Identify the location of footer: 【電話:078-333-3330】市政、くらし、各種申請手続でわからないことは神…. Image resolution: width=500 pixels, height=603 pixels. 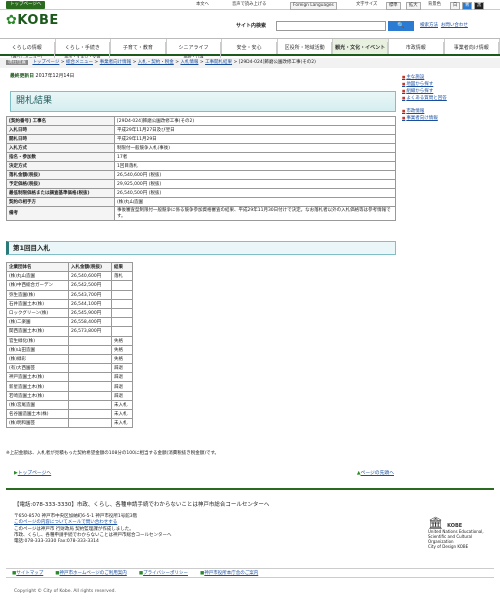
(250, 516).